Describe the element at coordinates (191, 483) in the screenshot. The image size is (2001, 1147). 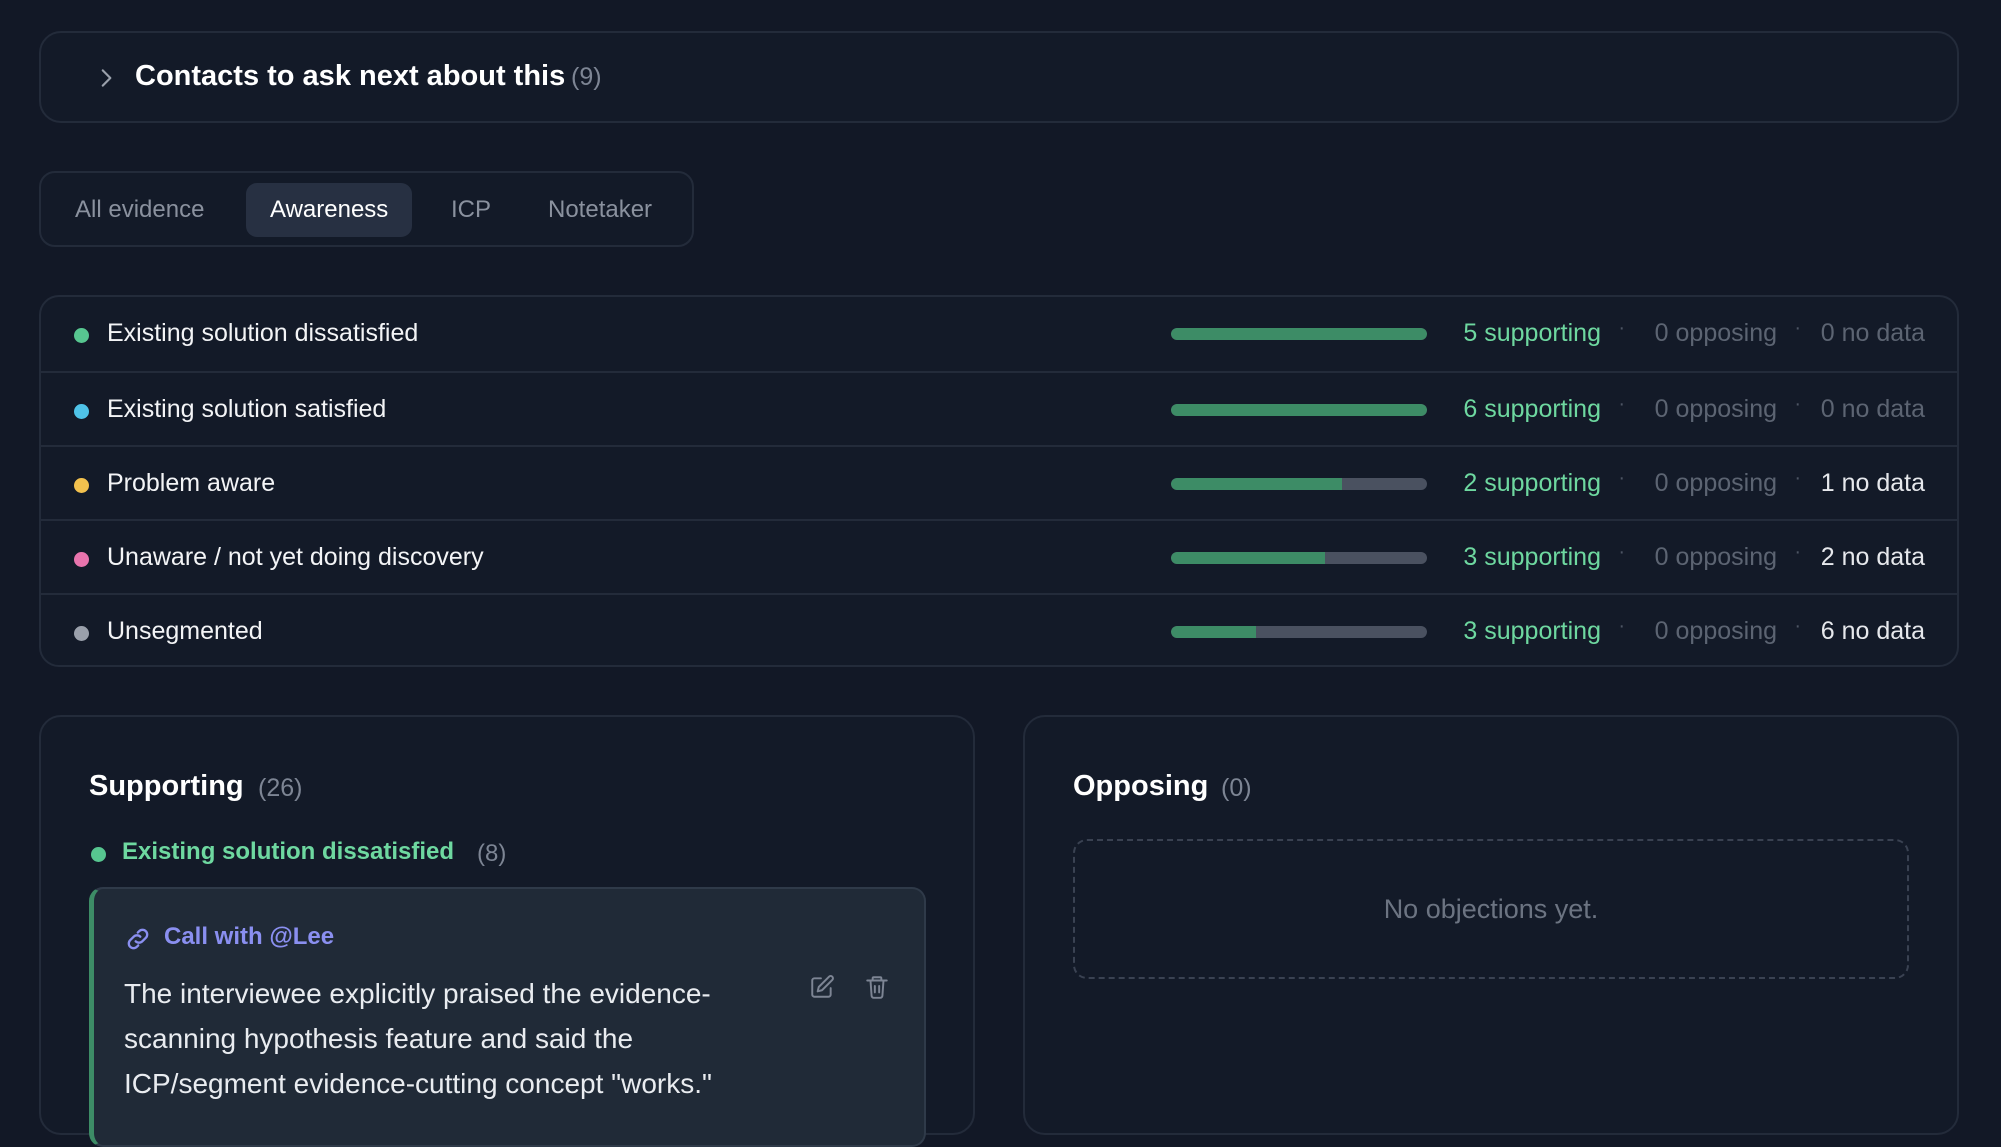
I see `segment-name: Problem aware` at that location.